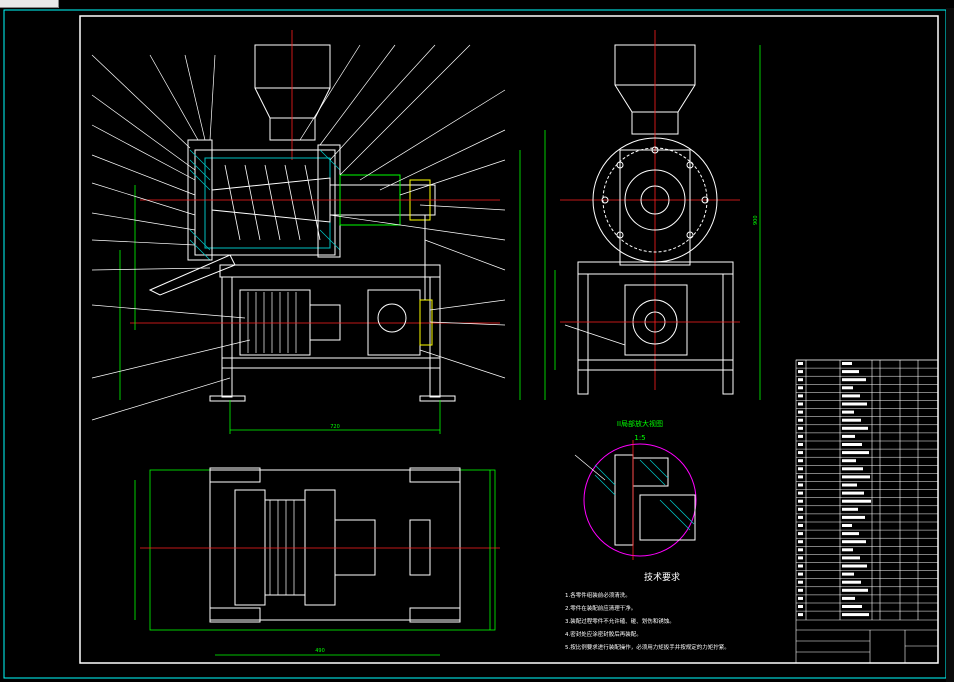 This screenshot has width=954, height=682. What do you see at coordinates (662, 577) in the screenshot?
I see `tech-requirements-heading: 技术要求` at bounding box center [662, 577].